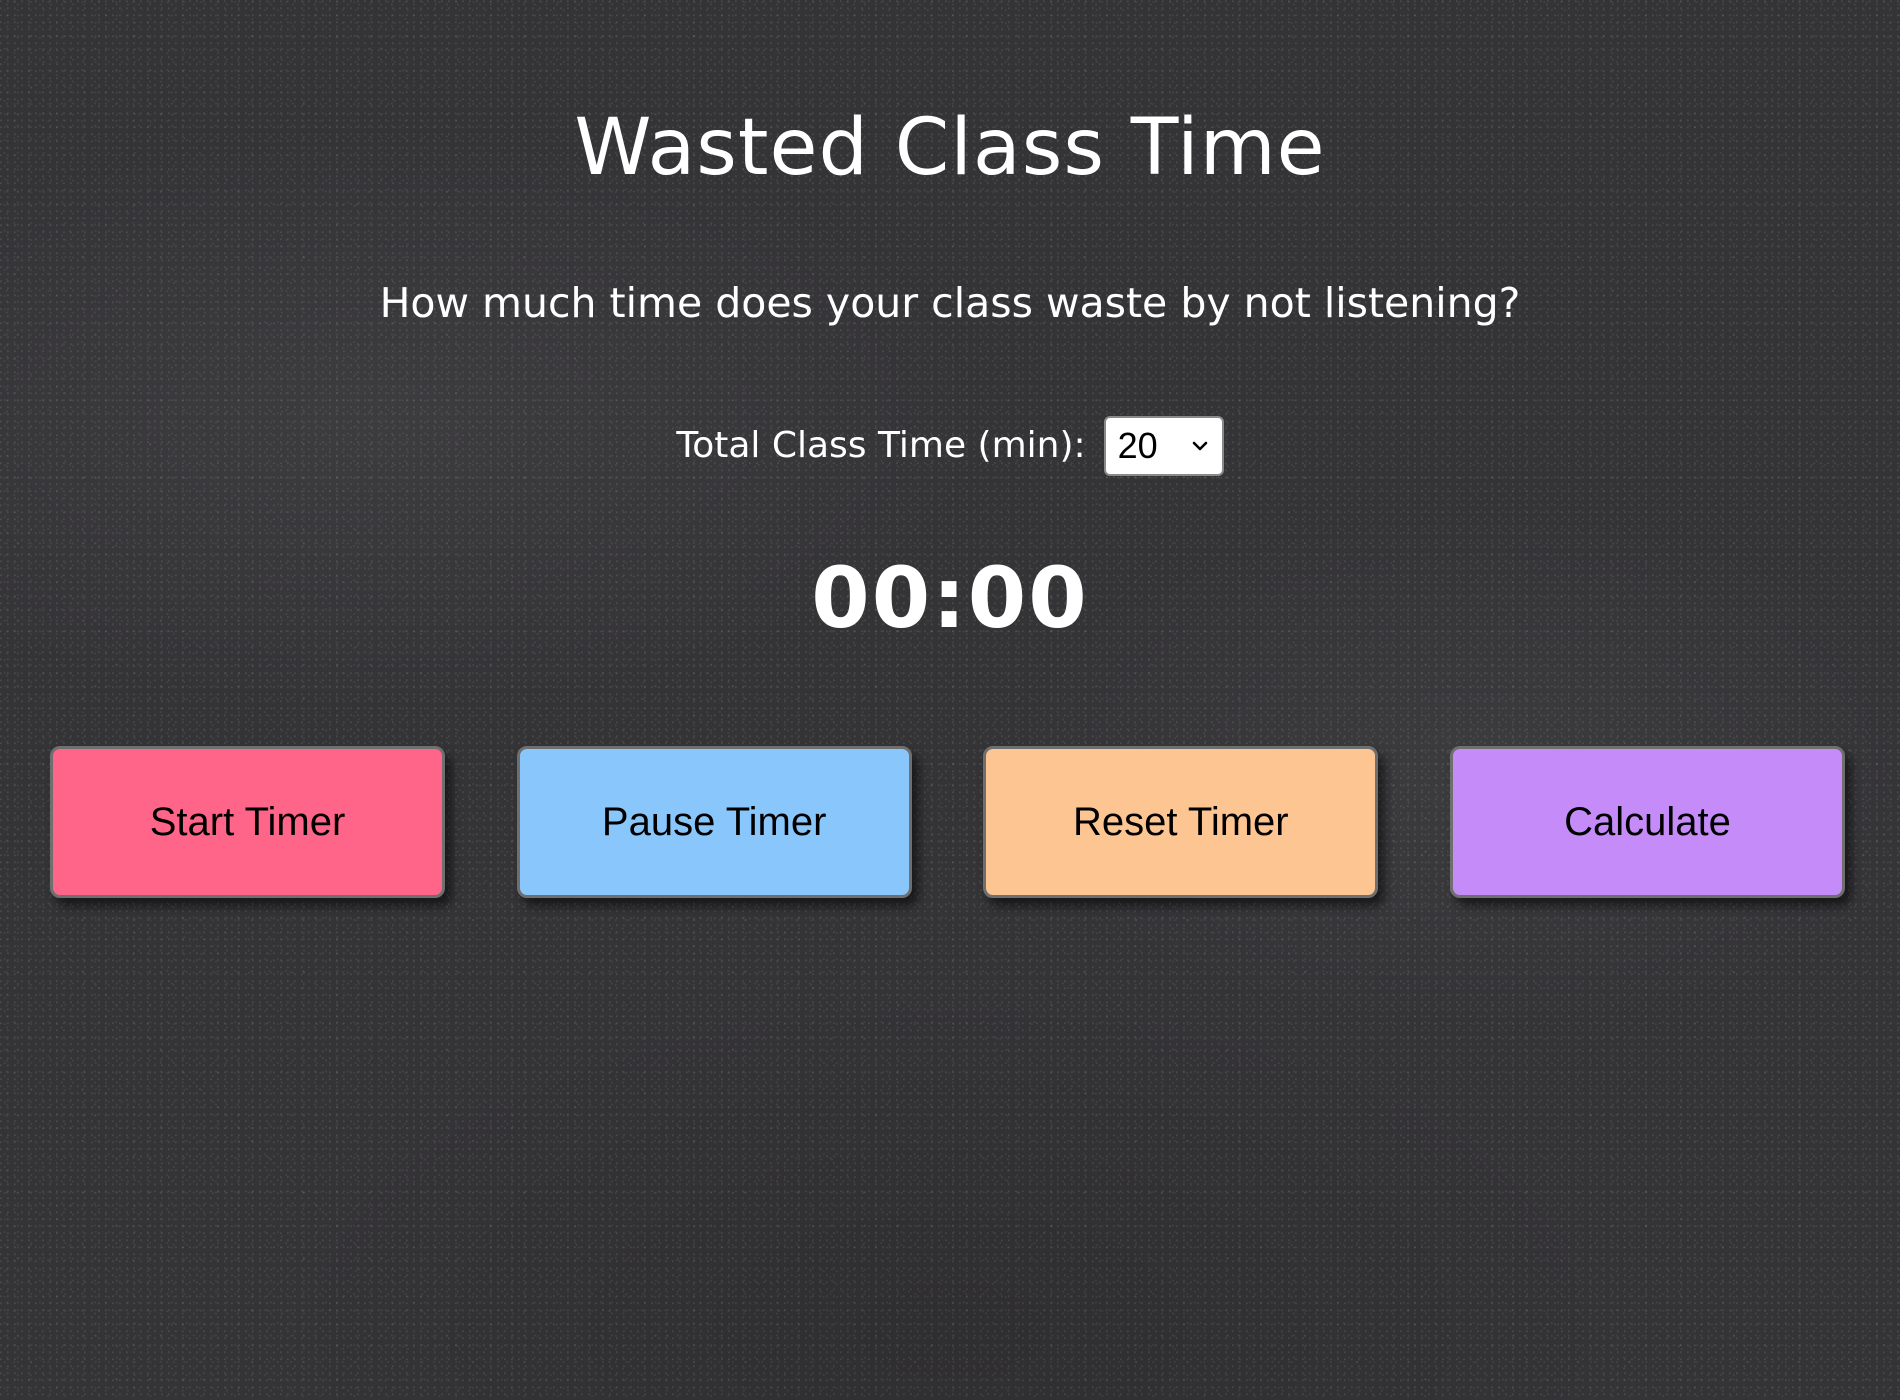 The height and width of the screenshot is (1400, 1900). What do you see at coordinates (714, 822) in the screenshot?
I see `pause-timer-button: Pause Timer` at bounding box center [714, 822].